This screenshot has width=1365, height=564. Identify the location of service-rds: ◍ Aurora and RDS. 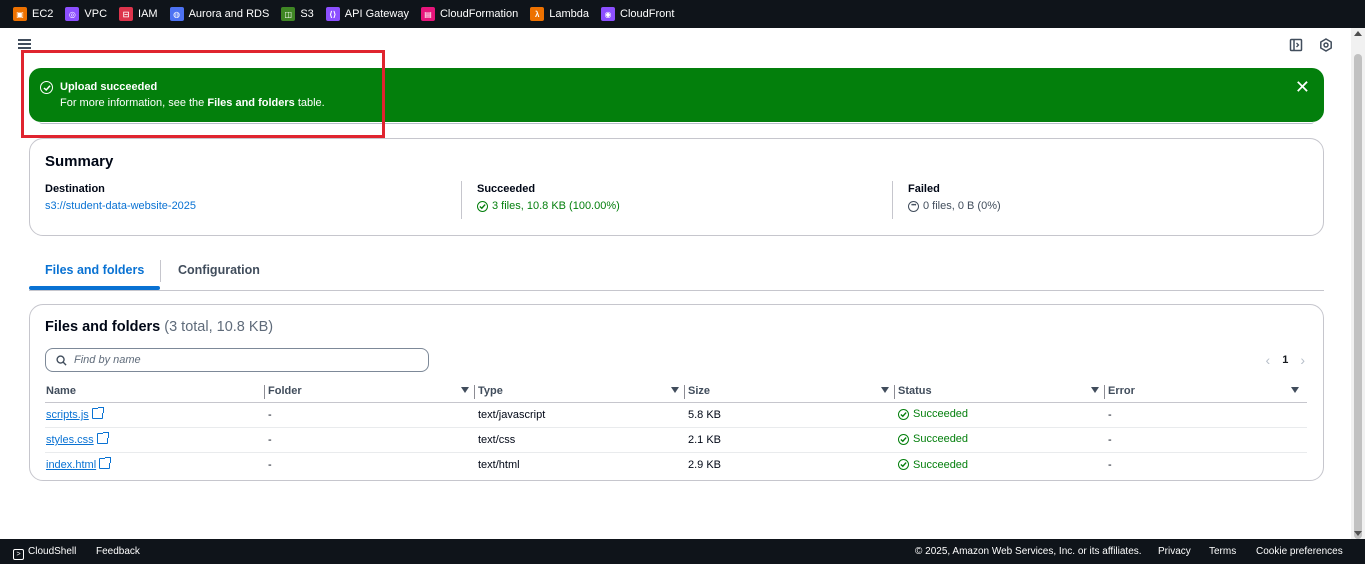
(219, 14).